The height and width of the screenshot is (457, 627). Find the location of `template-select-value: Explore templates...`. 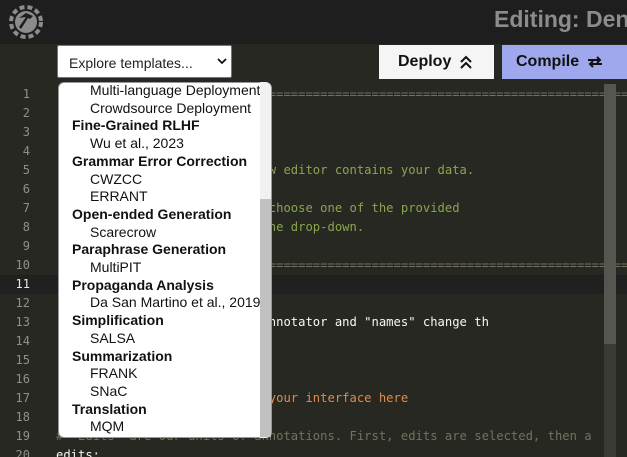

template-select-value: Explore templates... is located at coordinates (131, 63).